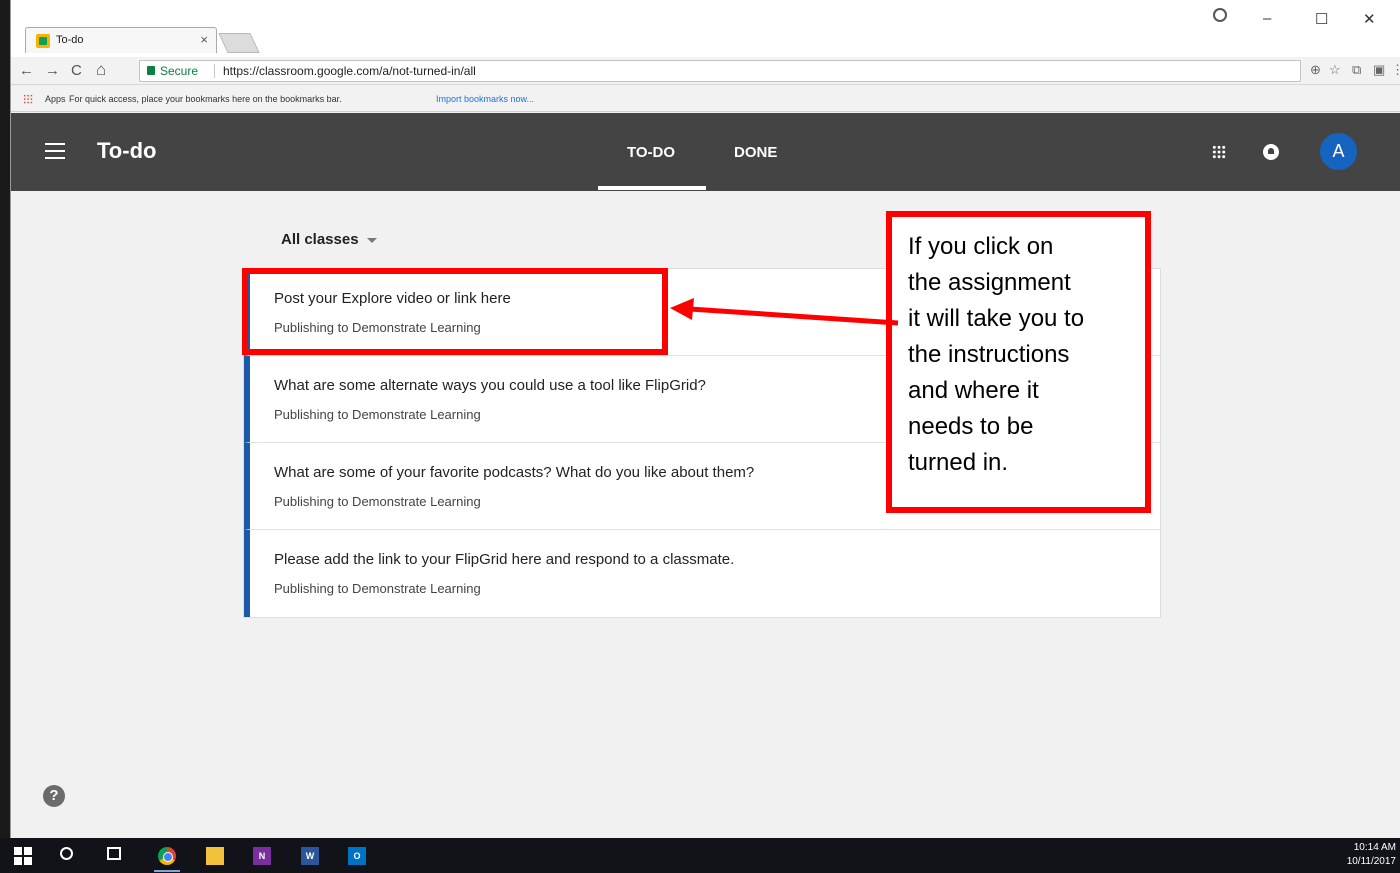 The width and height of the screenshot is (1400, 873). Describe the element at coordinates (755, 152) in the screenshot. I see `tab-done: DONE` at that location.